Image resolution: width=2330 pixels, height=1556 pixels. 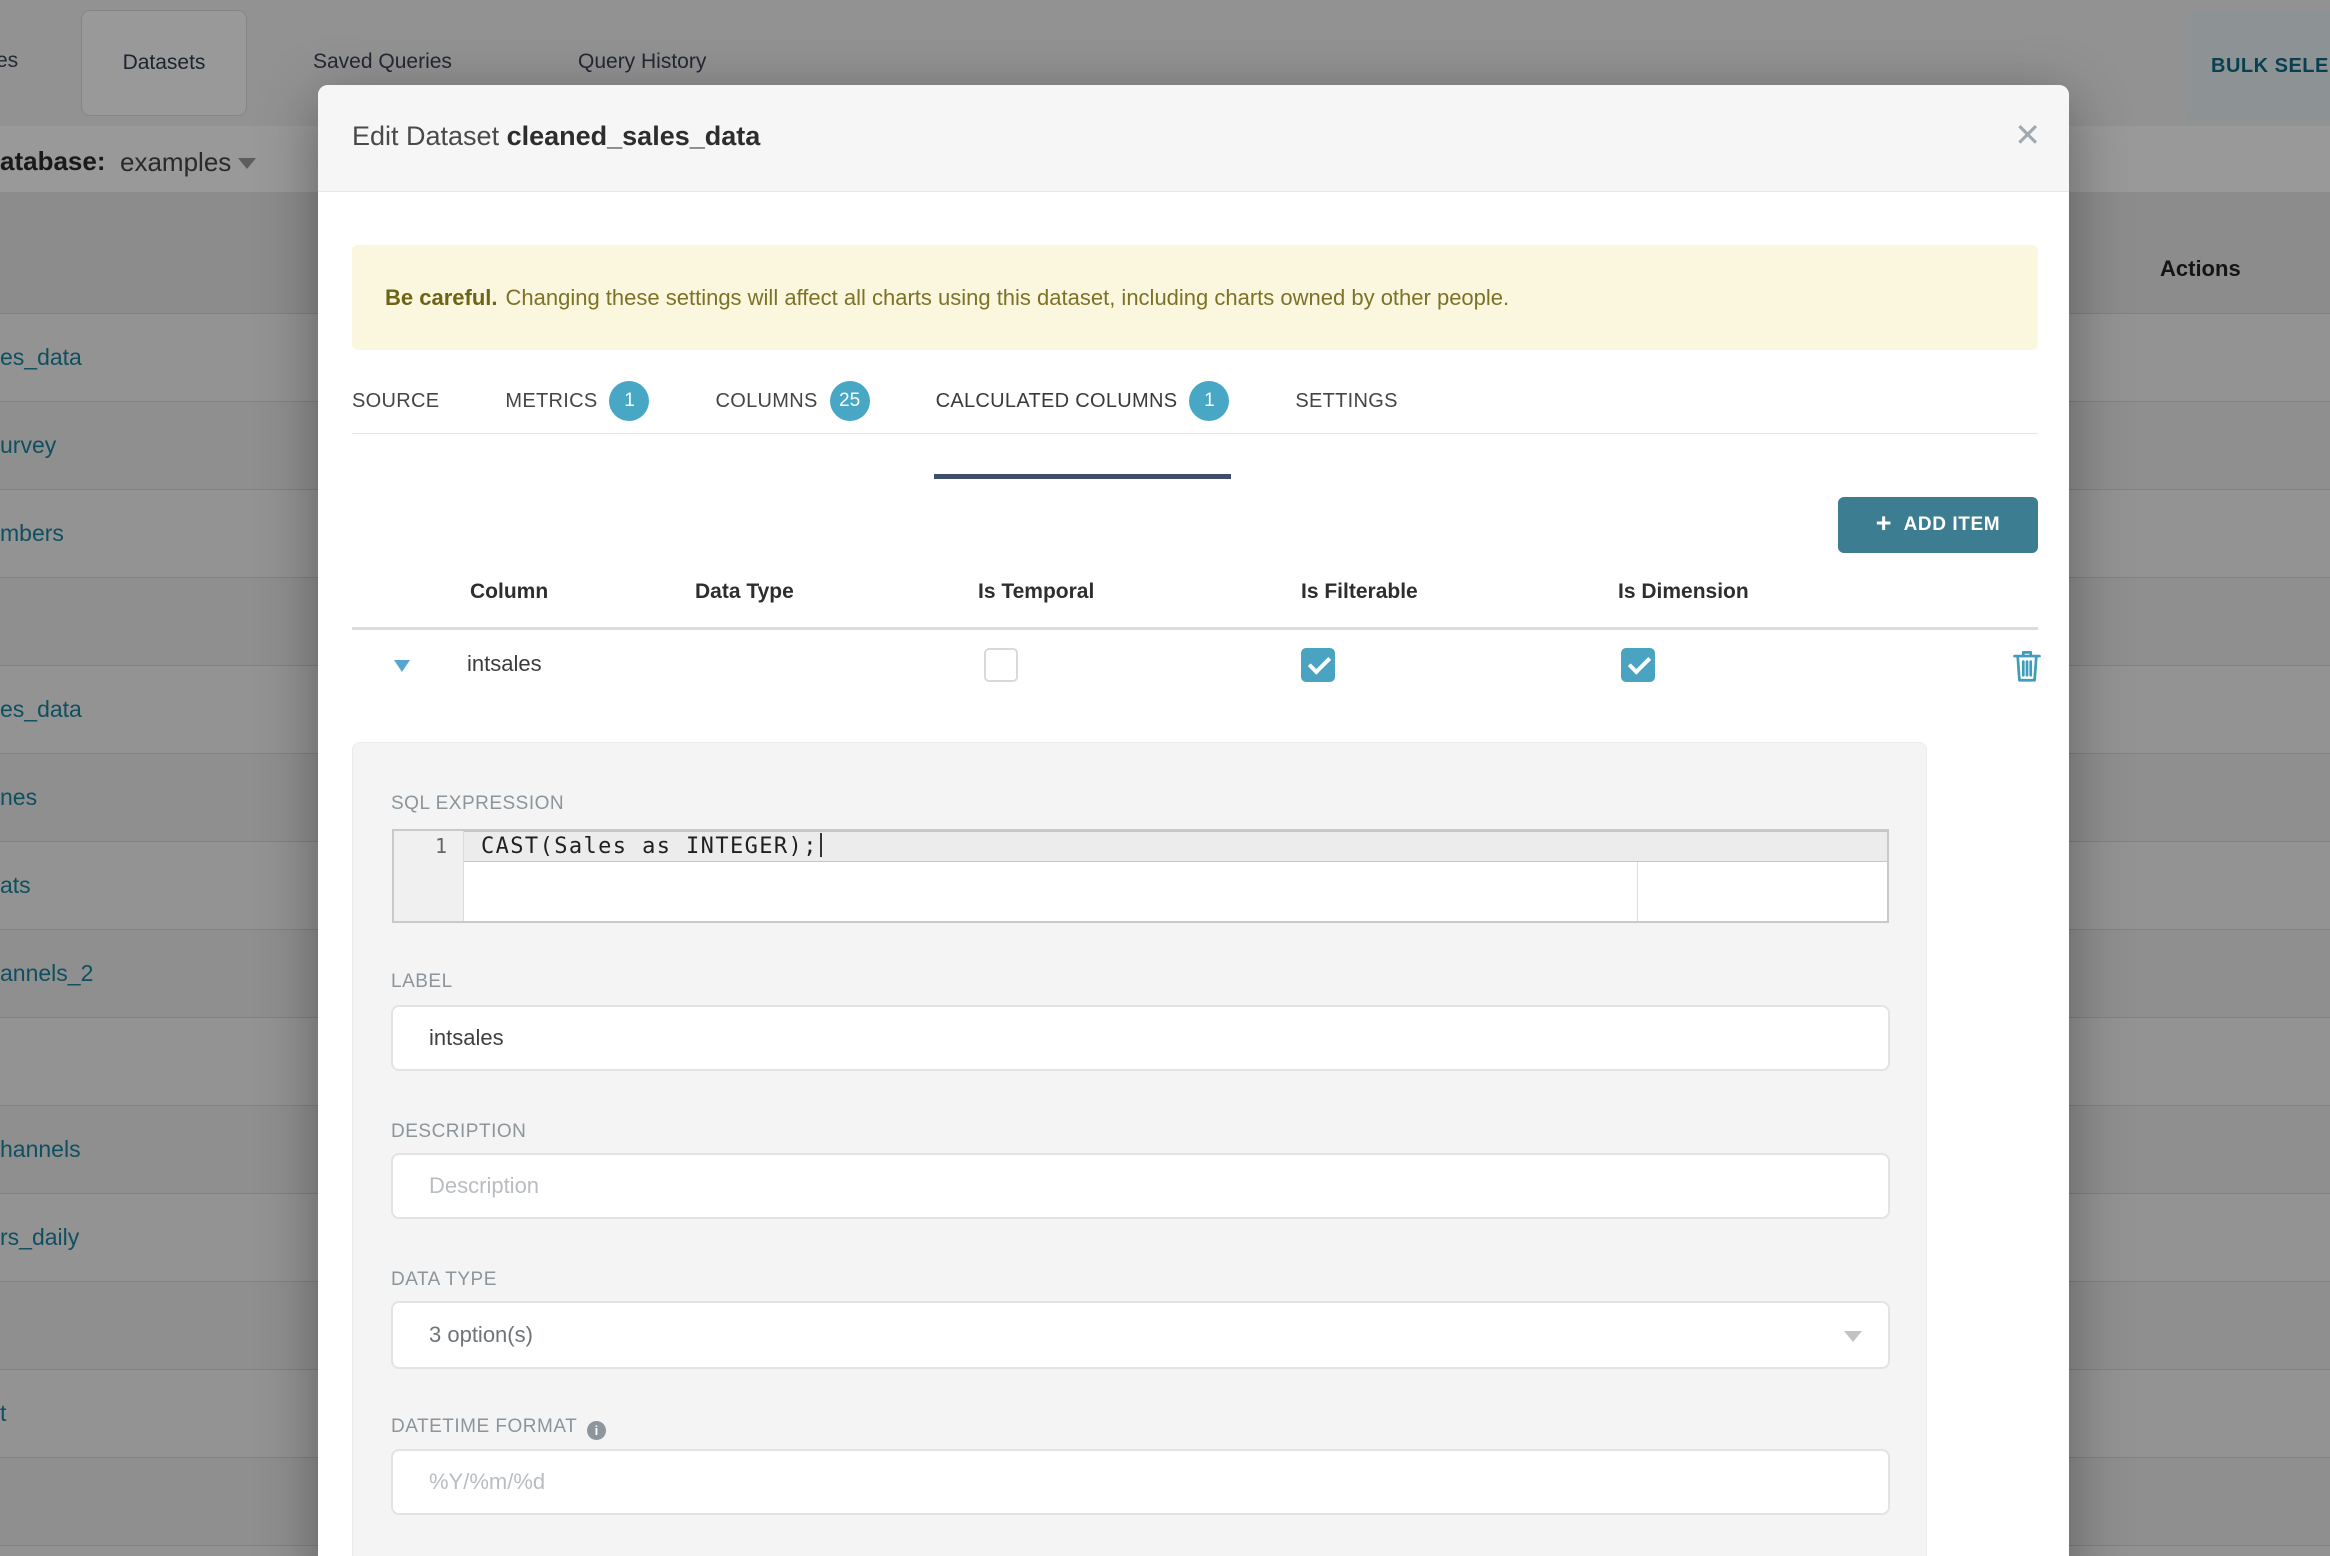 What do you see at coordinates (509, 591) in the screenshot?
I see `header-column: Column` at bounding box center [509, 591].